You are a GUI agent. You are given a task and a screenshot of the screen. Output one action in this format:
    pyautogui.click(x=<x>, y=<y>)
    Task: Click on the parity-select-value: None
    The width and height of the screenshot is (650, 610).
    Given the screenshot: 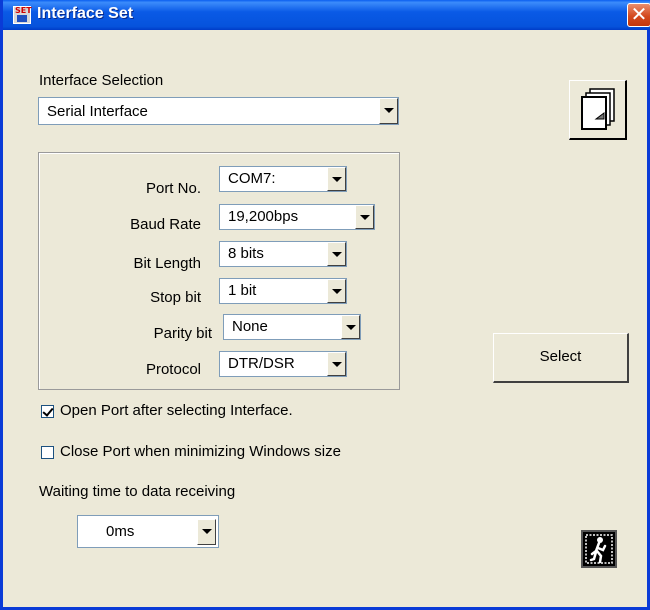 What is the action you would take?
    pyautogui.click(x=250, y=326)
    